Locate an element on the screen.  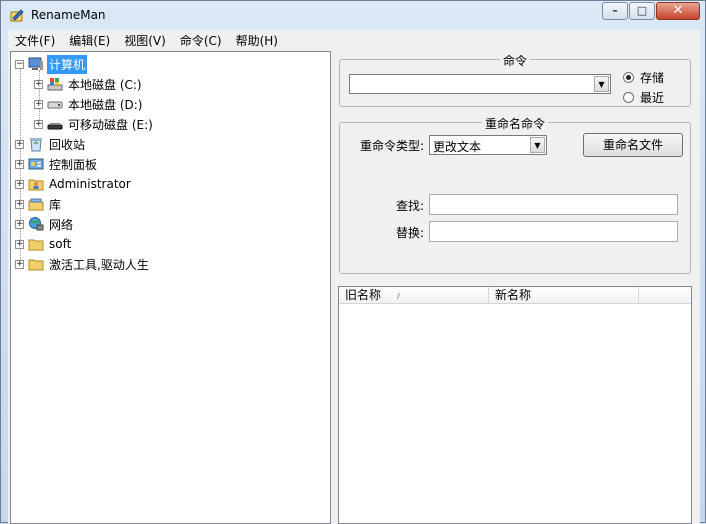
tree-label: 控制面板 is located at coordinates (73, 164).